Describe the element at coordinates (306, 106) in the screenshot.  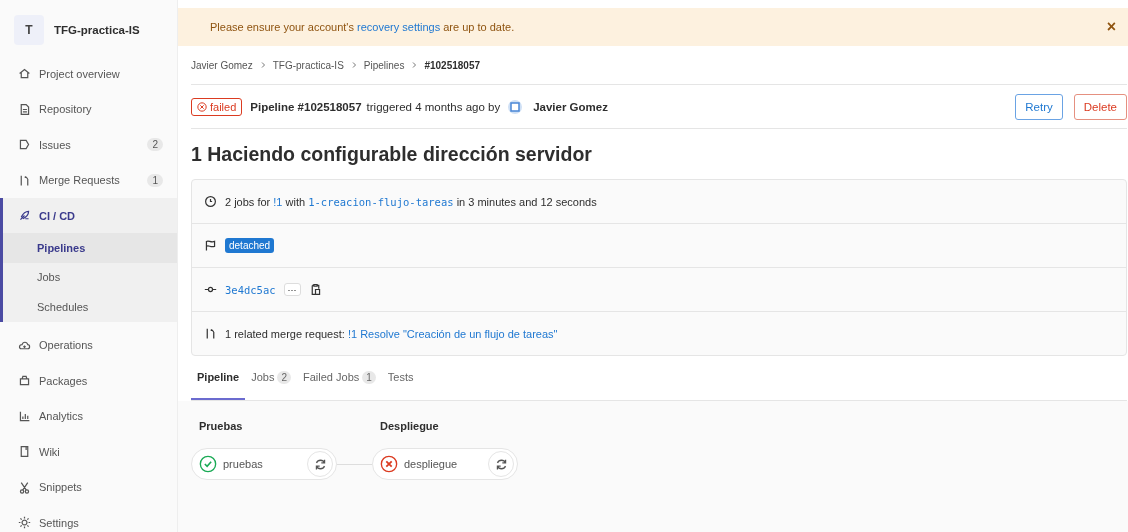
I see `pipeline-title: Pipeline #102518057` at that location.